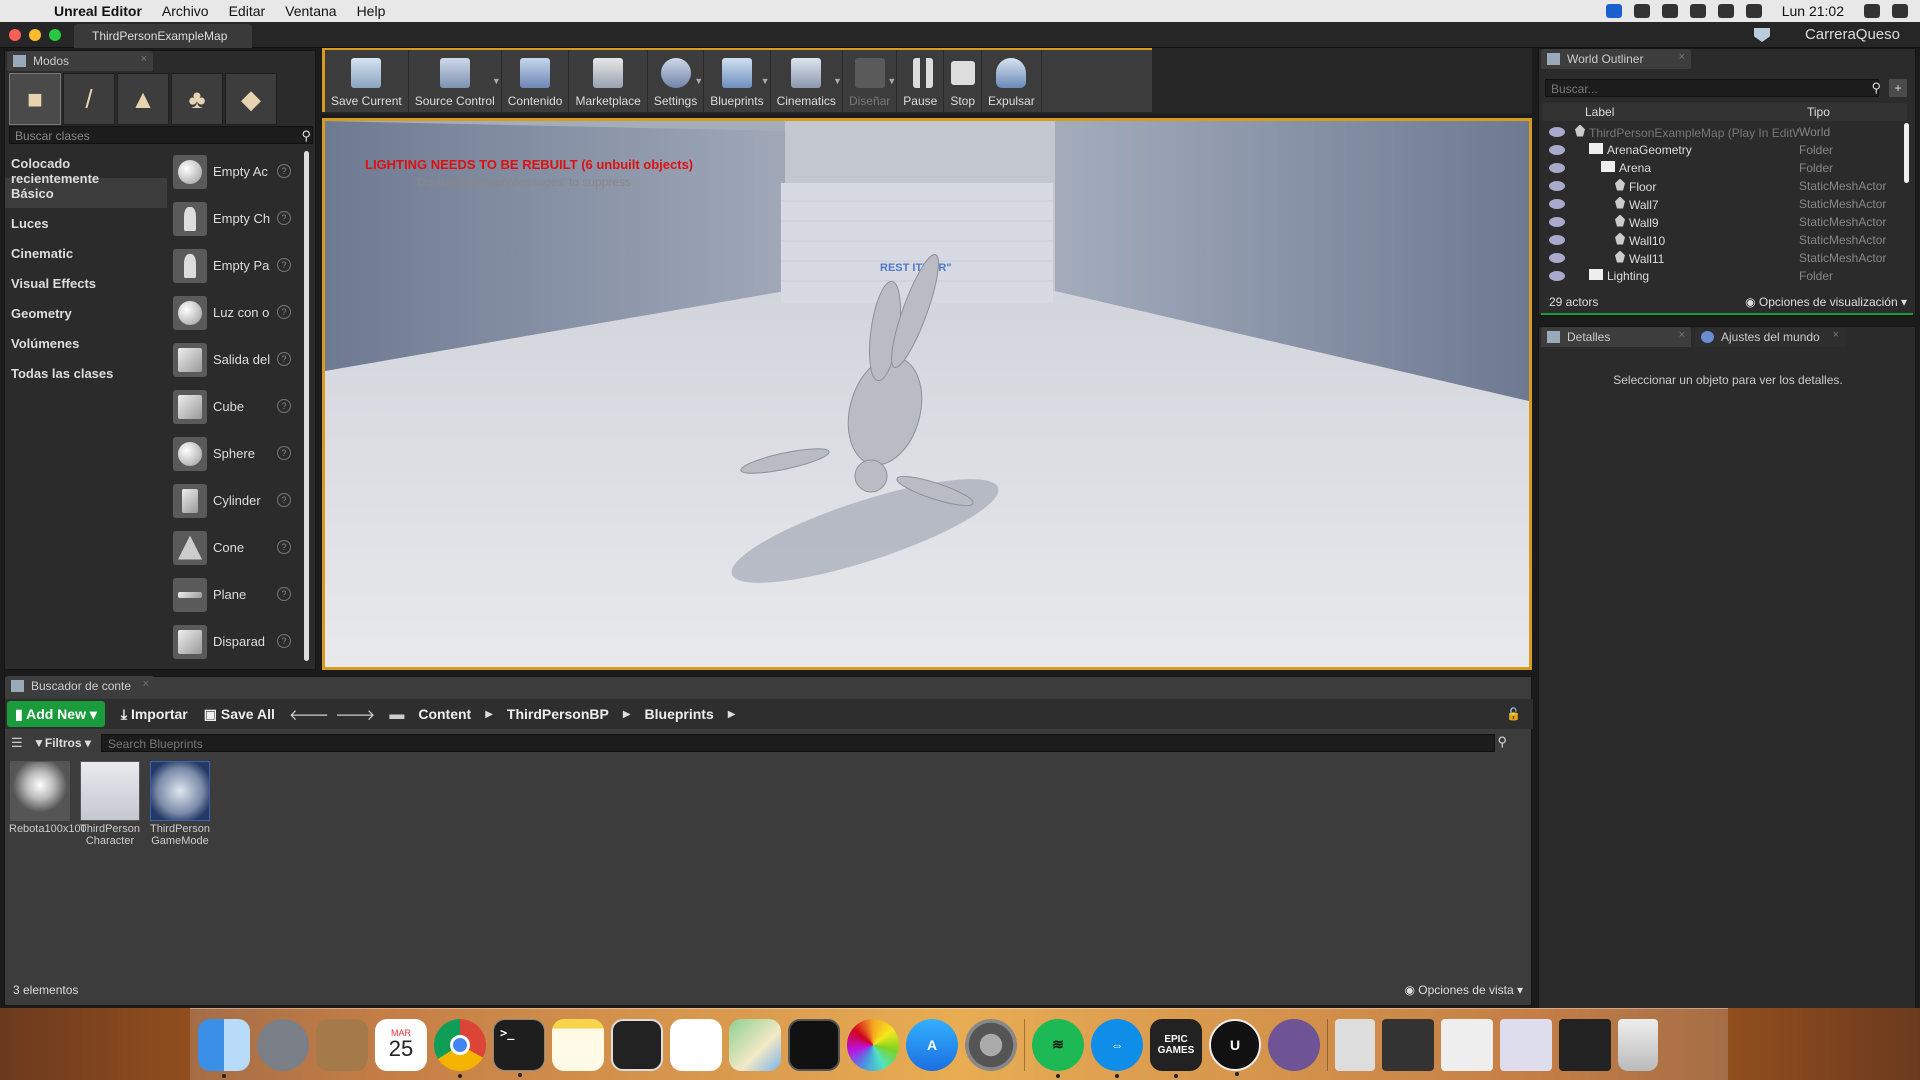 Image resolution: width=1920 pixels, height=1080 pixels. I want to click on outliner-row-wall9: Wall9 StaticMeshActor, so click(1725, 222).